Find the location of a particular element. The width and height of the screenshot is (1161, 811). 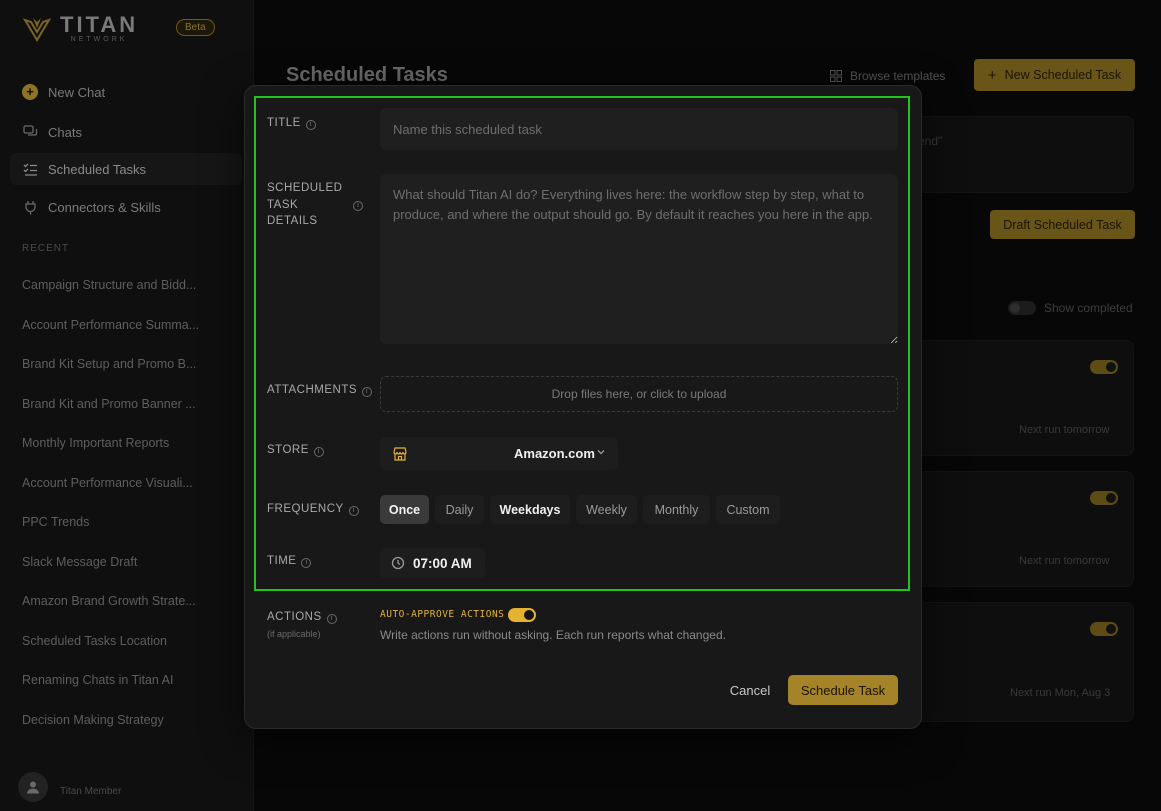

task-next-run: Next run Mon, Aug 3 is located at coordinates (1060, 693).